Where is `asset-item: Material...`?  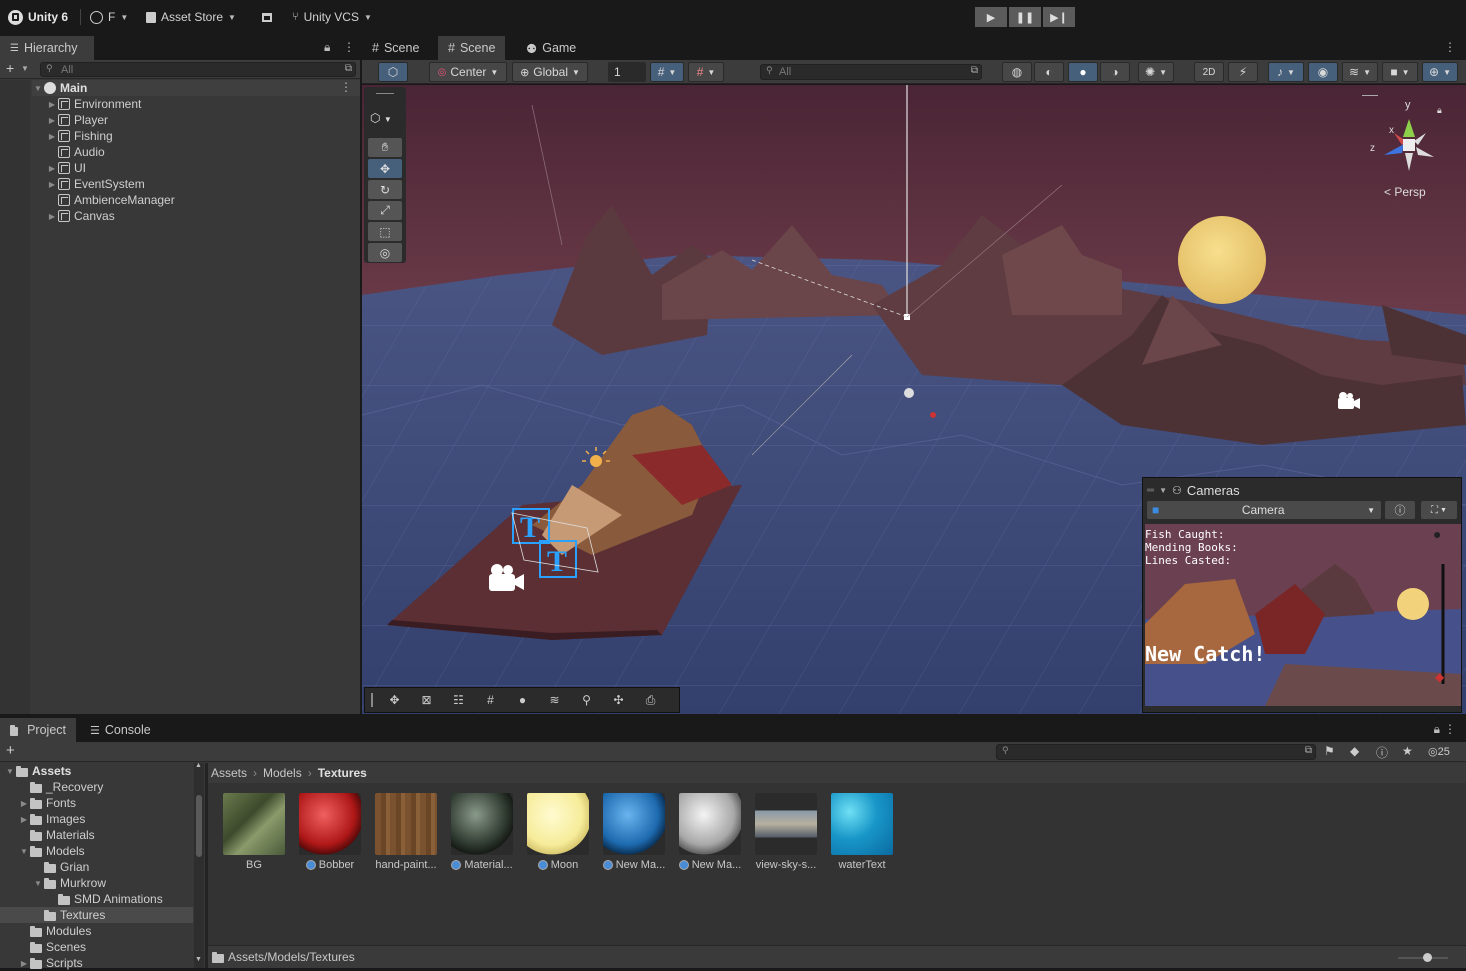
asset-item: Material... is located at coordinates (482, 832).